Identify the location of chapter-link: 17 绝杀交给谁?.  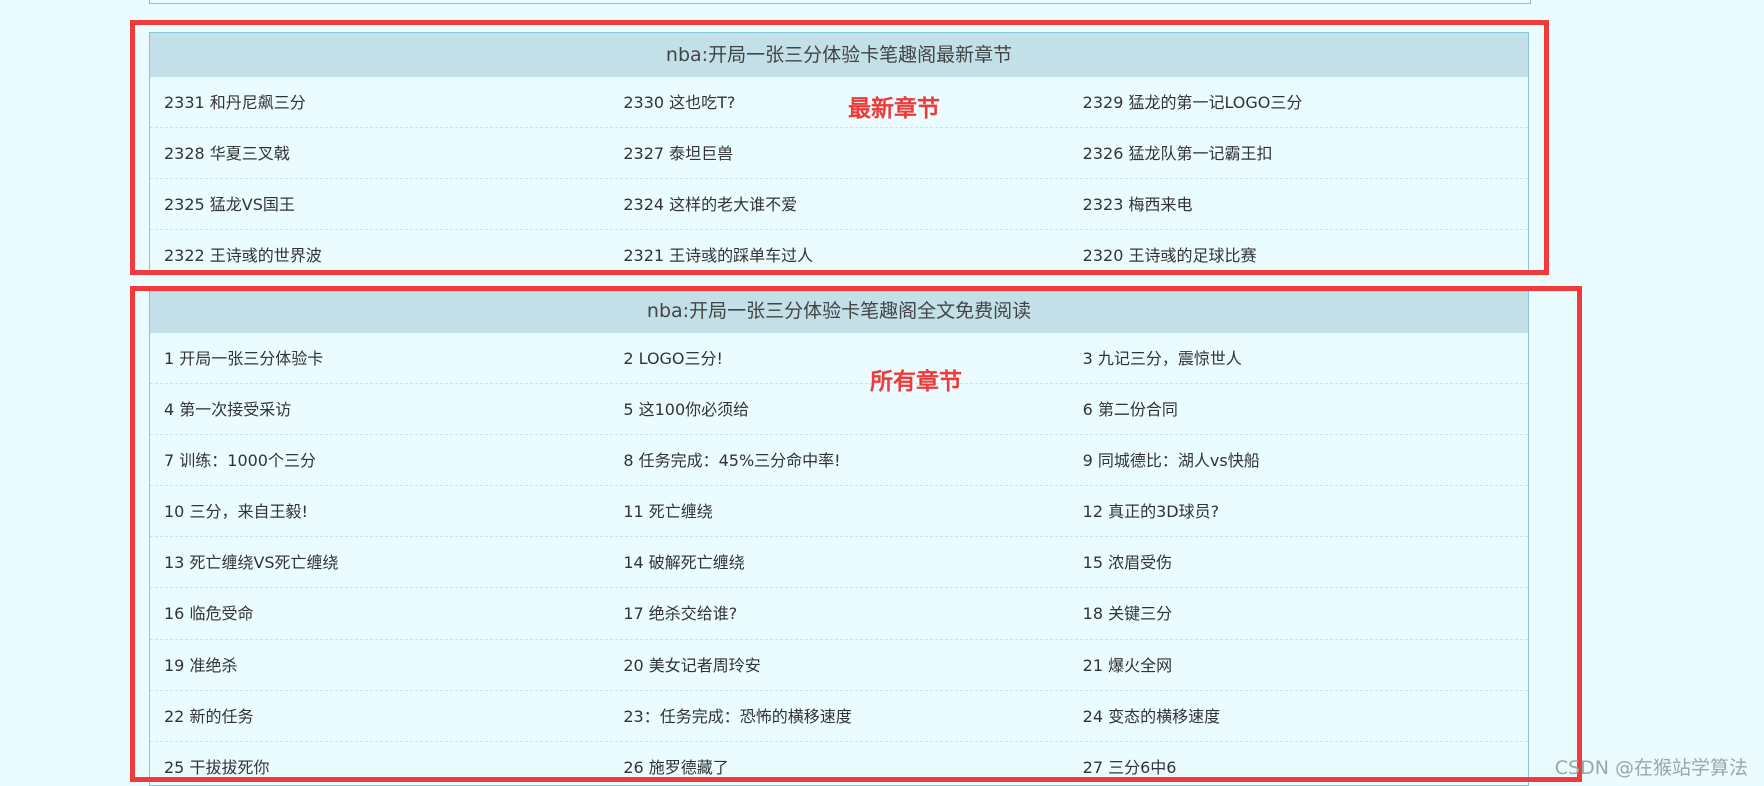
(838, 613).